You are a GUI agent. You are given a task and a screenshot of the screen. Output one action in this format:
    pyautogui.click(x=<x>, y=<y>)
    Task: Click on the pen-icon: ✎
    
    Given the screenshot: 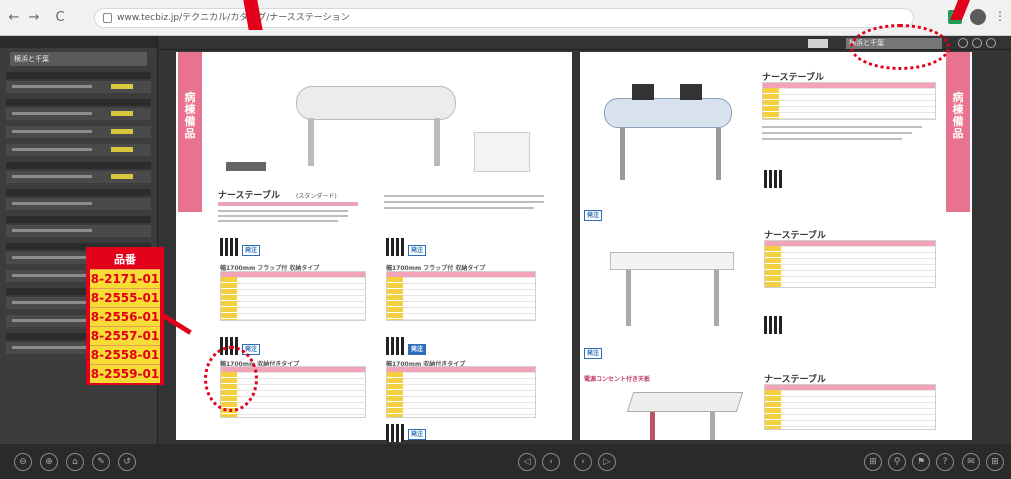 What is the action you would take?
    pyautogui.click(x=101, y=462)
    